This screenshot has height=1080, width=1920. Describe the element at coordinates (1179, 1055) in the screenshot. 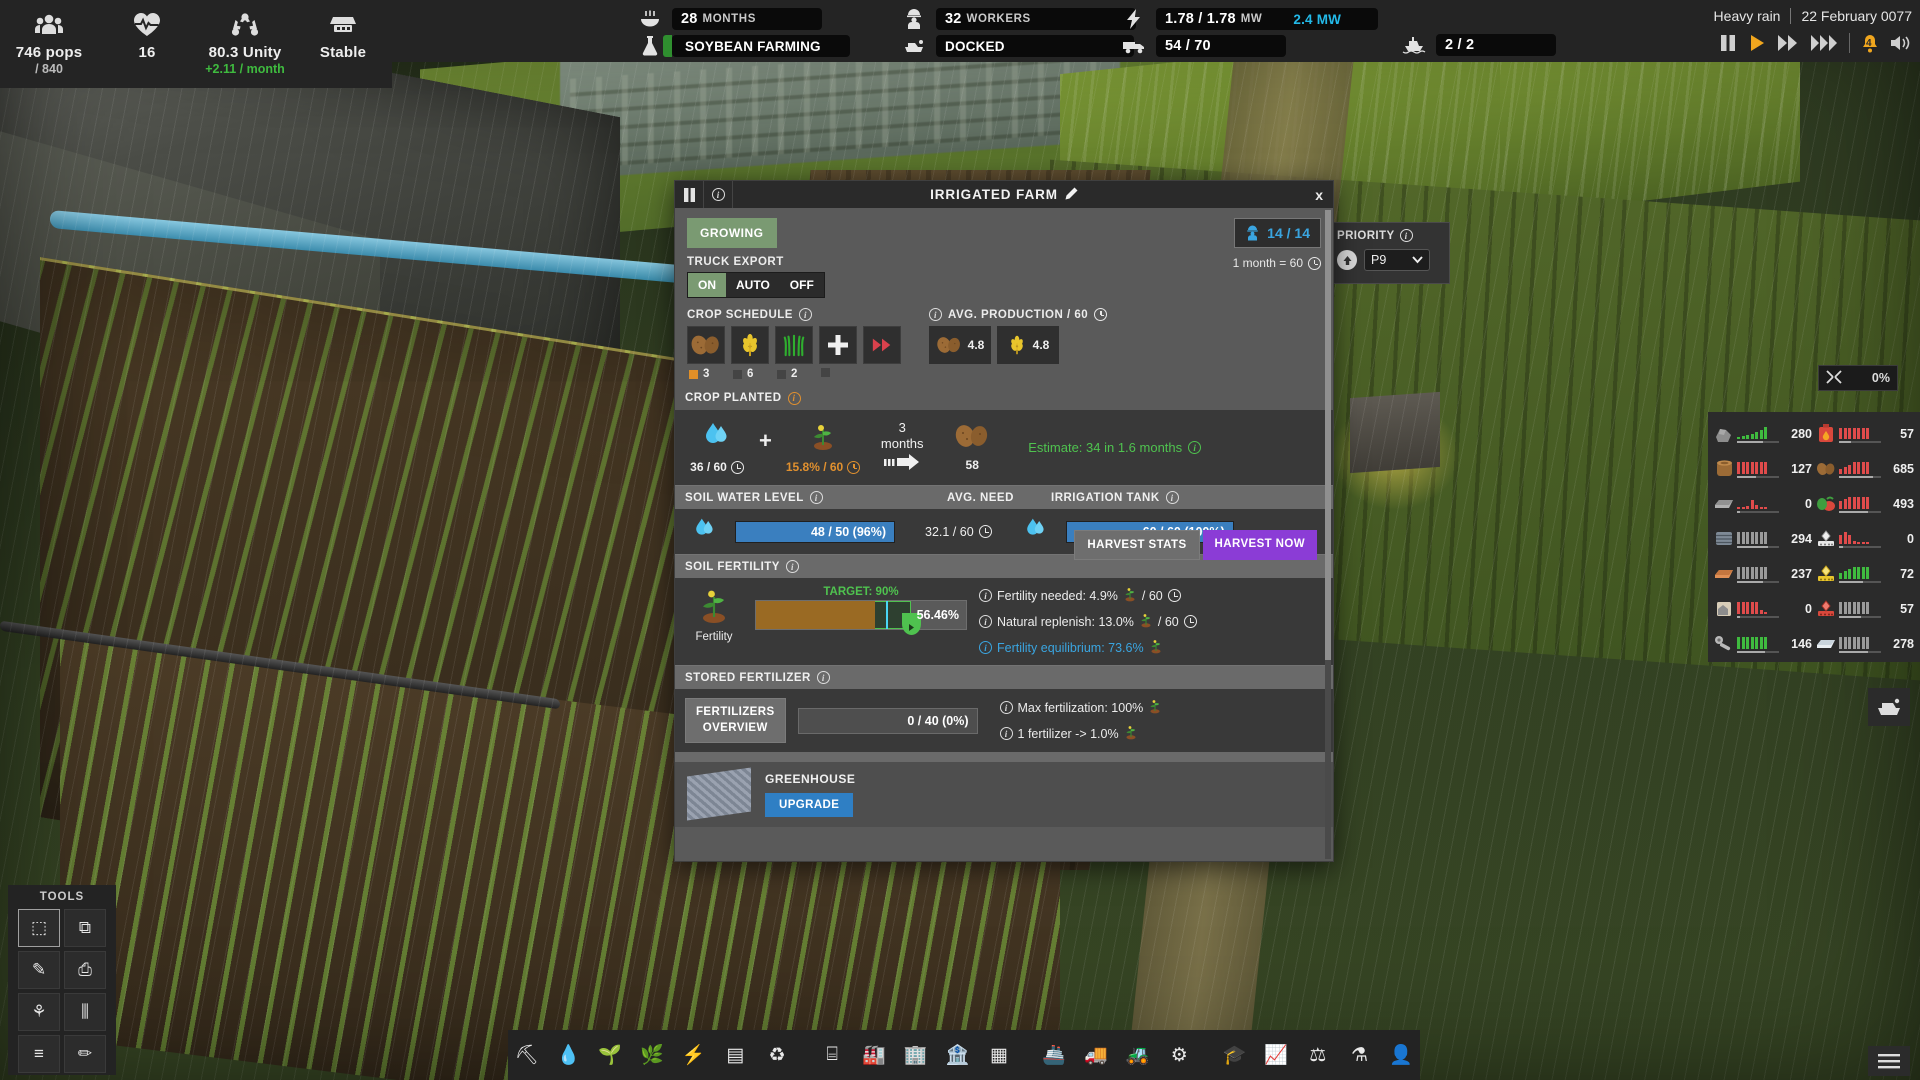

I see `toolbar-maintenance-button: ⚙` at that location.